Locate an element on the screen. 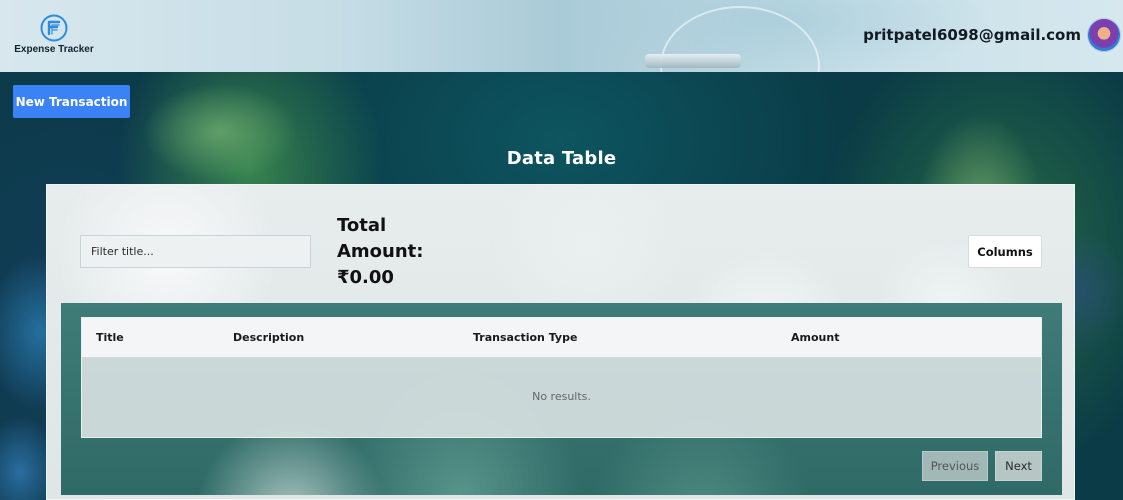  next-page-button: Next is located at coordinates (1018, 466).